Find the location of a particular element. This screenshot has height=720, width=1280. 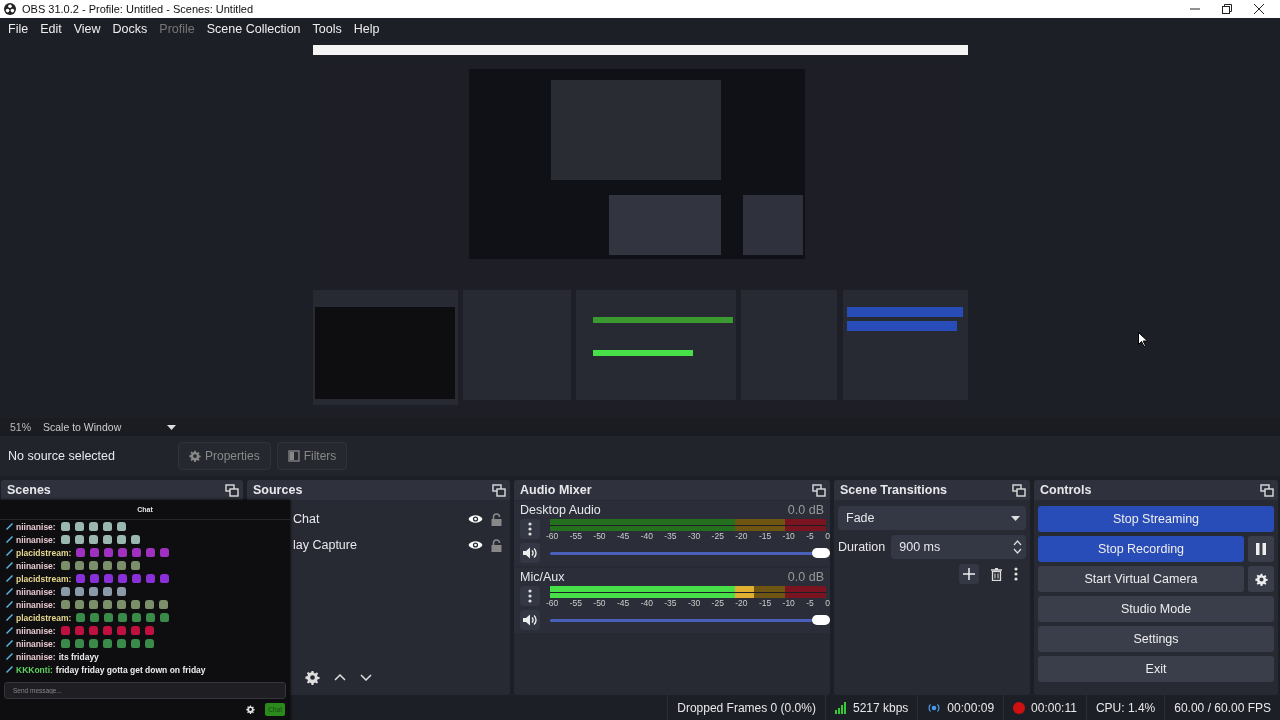

properties-button: Properties is located at coordinates (224, 456).